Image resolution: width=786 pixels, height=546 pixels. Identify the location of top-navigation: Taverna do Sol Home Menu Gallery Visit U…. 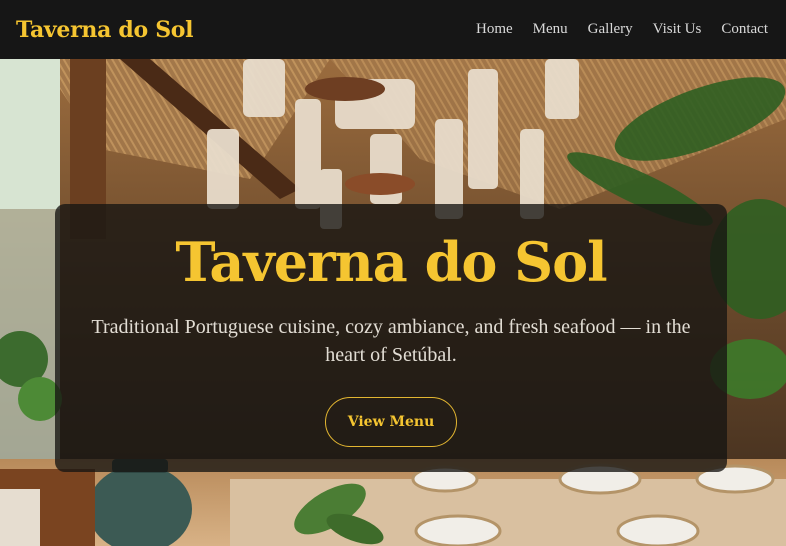
(393, 29).